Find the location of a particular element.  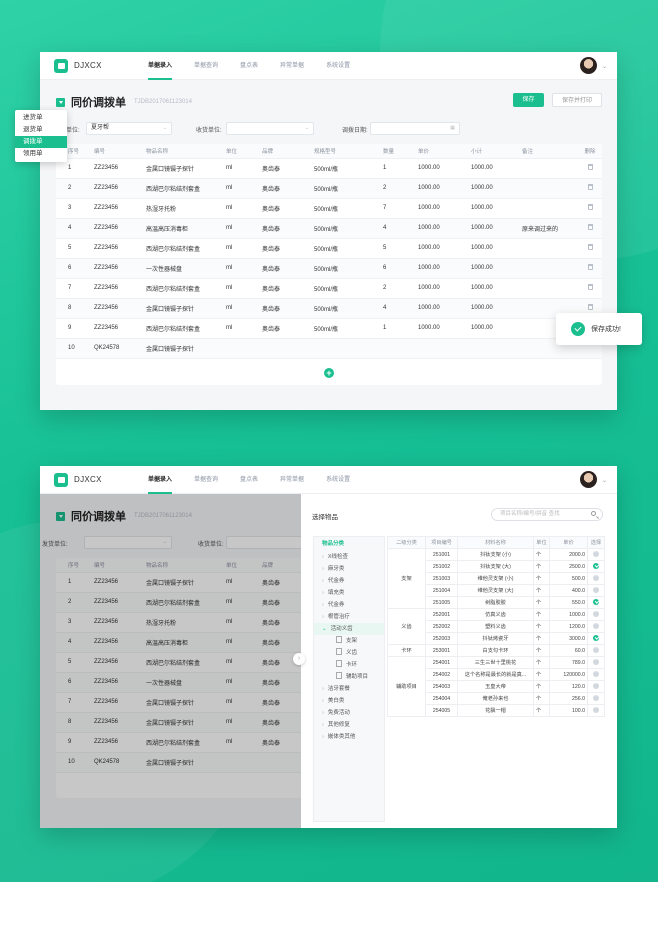

from-unit-label: 单位: is located at coordinates (73, 131).